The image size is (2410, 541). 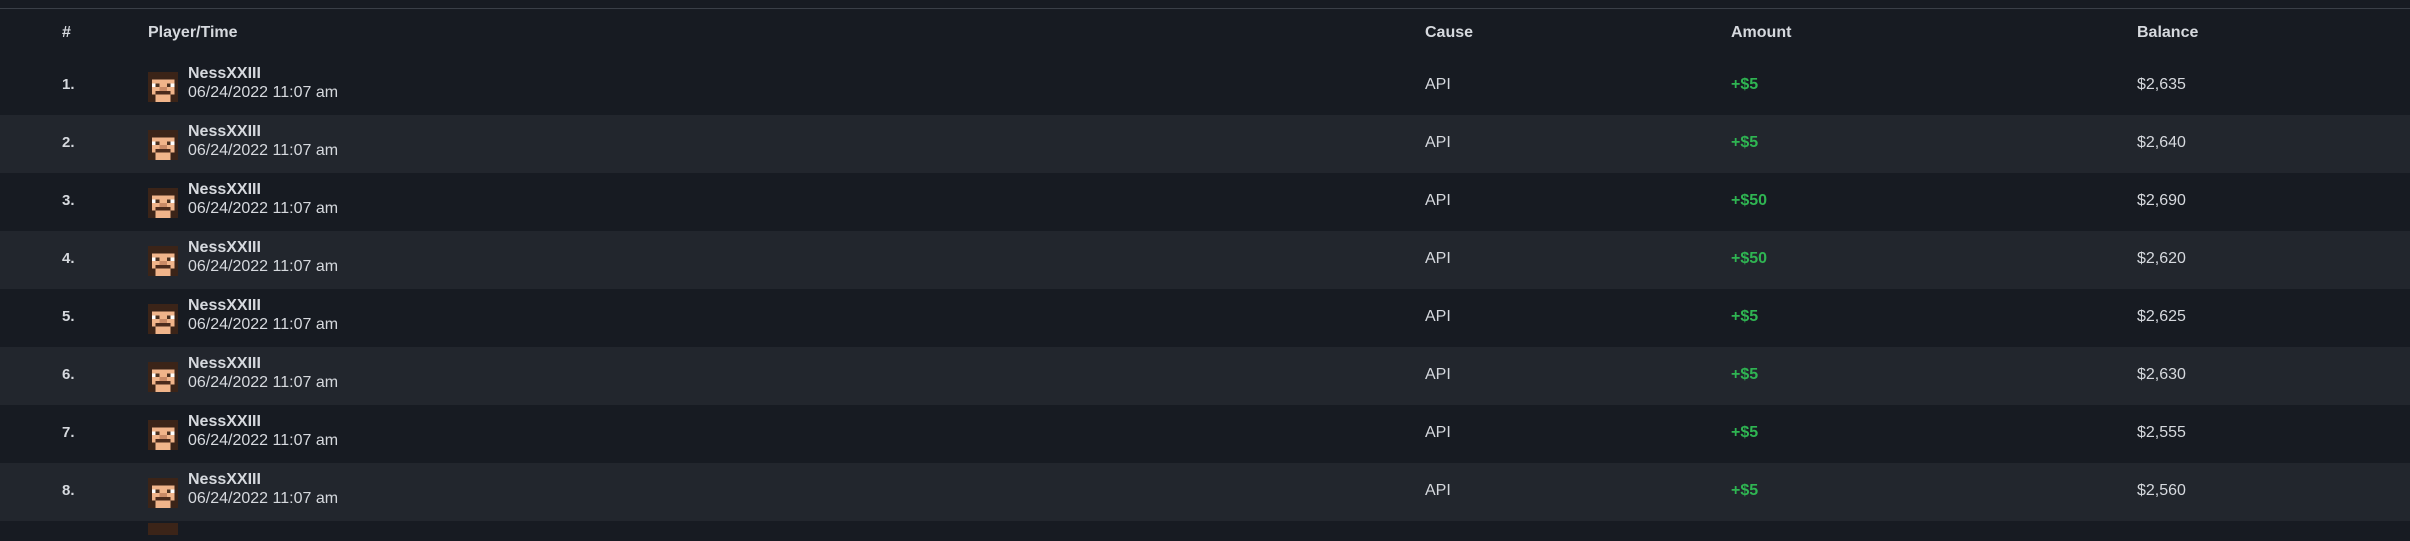 What do you see at coordinates (2161, 490) in the screenshot?
I see `balance-cell: $2,560` at bounding box center [2161, 490].